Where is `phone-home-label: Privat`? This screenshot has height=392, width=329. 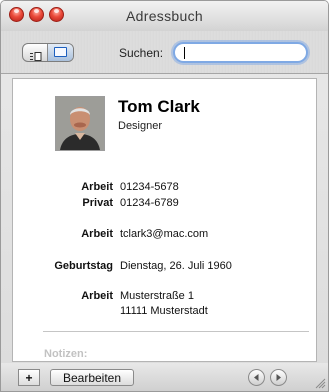
phone-home-label: Privat is located at coordinates (63, 203).